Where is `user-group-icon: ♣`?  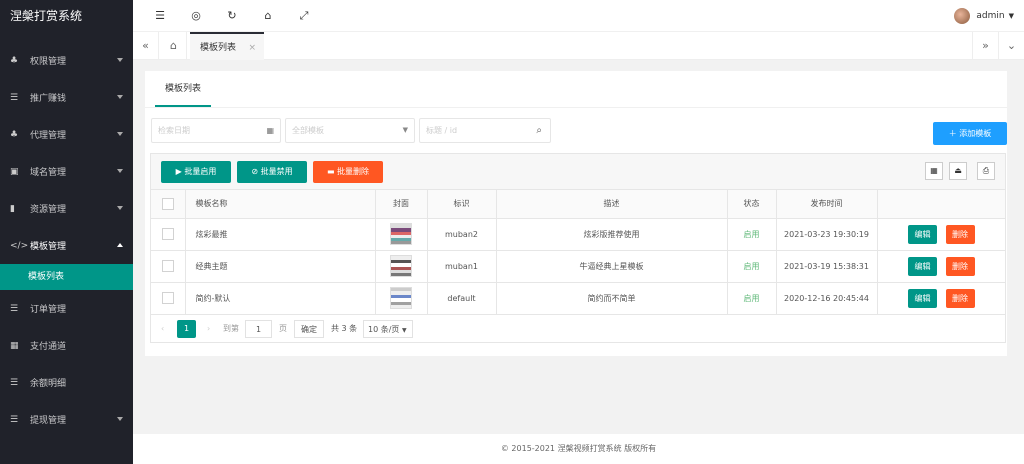 user-group-icon: ♣ is located at coordinates (14, 60).